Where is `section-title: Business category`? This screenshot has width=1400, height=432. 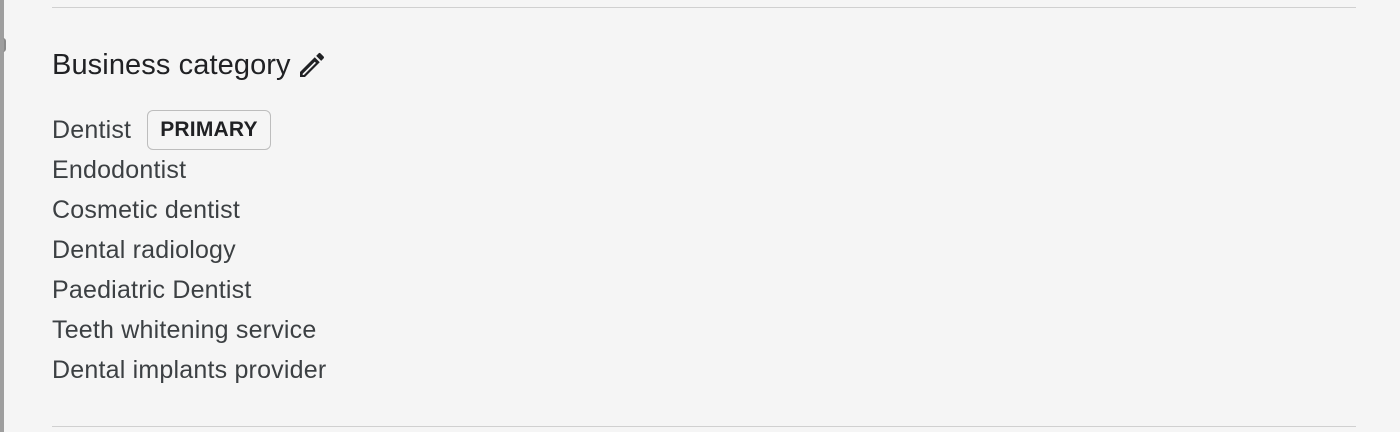 section-title: Business category is located at coordinates (171, 64).